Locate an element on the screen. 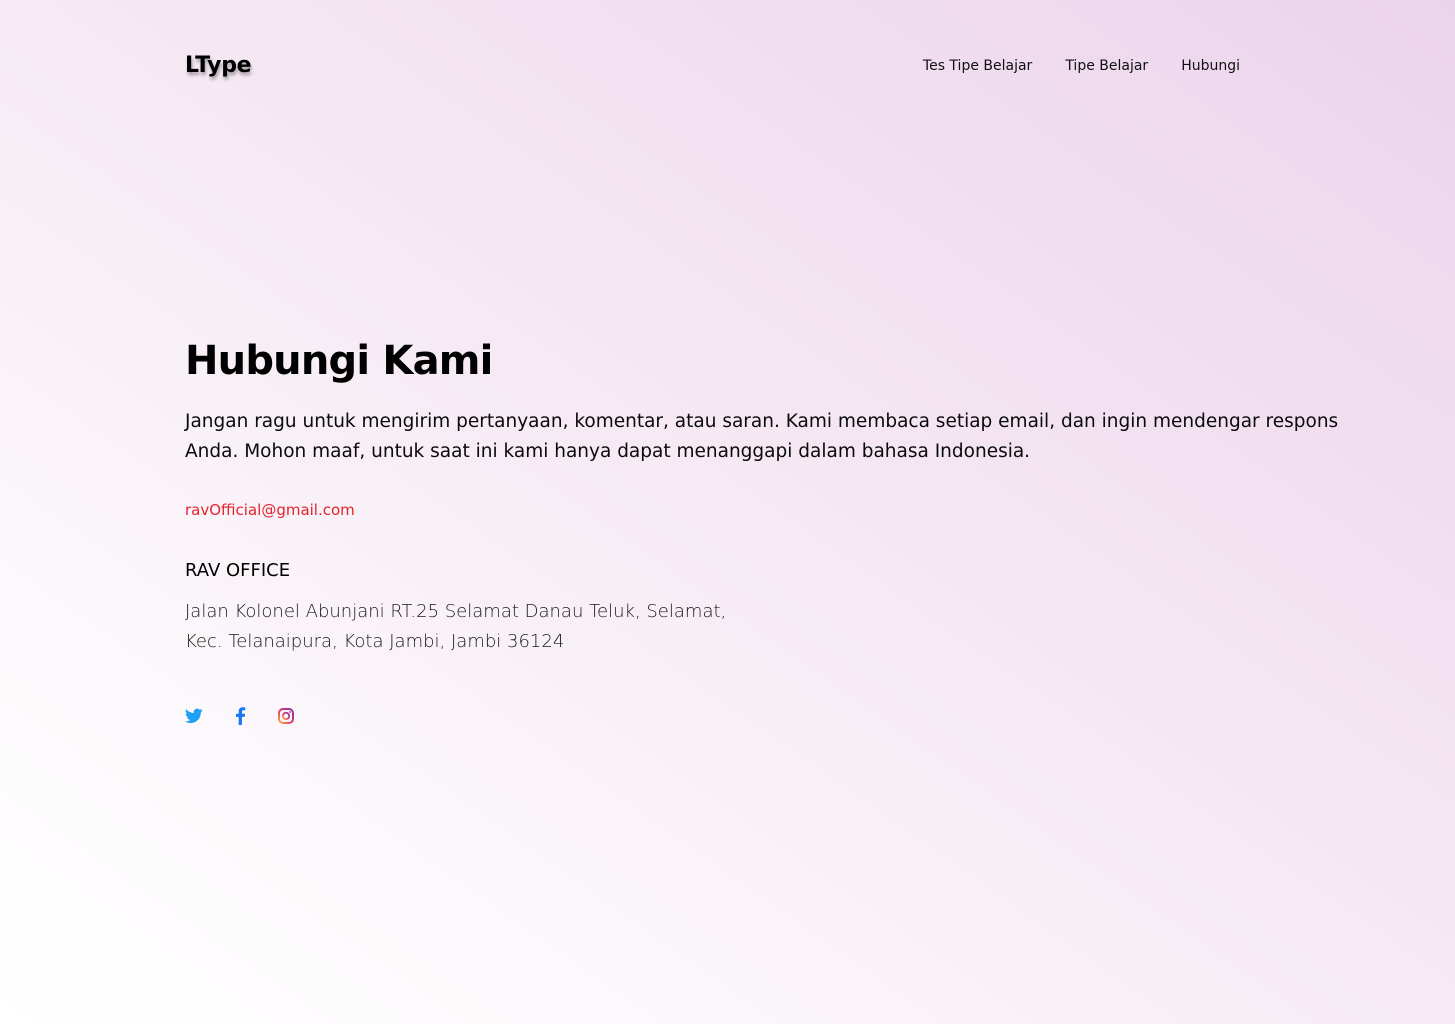 The height and width of the screenshot is (1024, 1455). instagram-link is located at coordinates (286, 716).